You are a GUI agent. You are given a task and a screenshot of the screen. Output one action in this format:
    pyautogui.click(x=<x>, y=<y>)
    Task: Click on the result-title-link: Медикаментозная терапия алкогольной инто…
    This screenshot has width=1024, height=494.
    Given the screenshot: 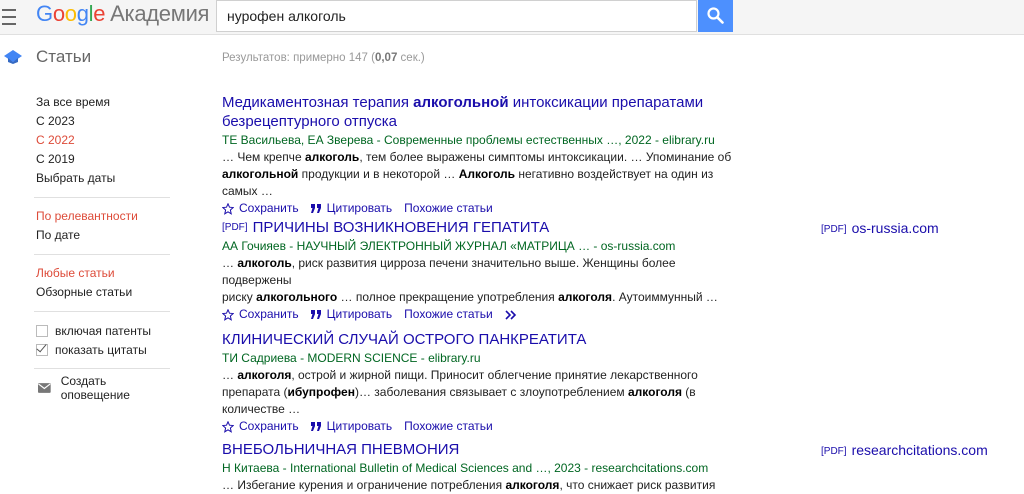 What is the action you would take?
    pyautogui.click(x=482, y=112)
    